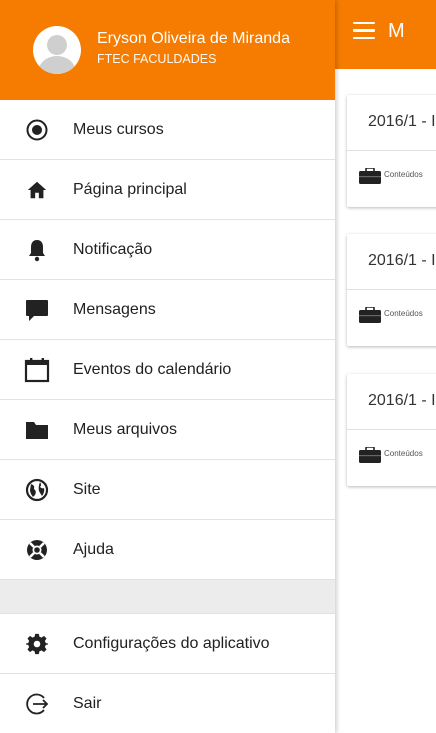  I want to click on menu-item-label: Ajuda, so click(93, 549).